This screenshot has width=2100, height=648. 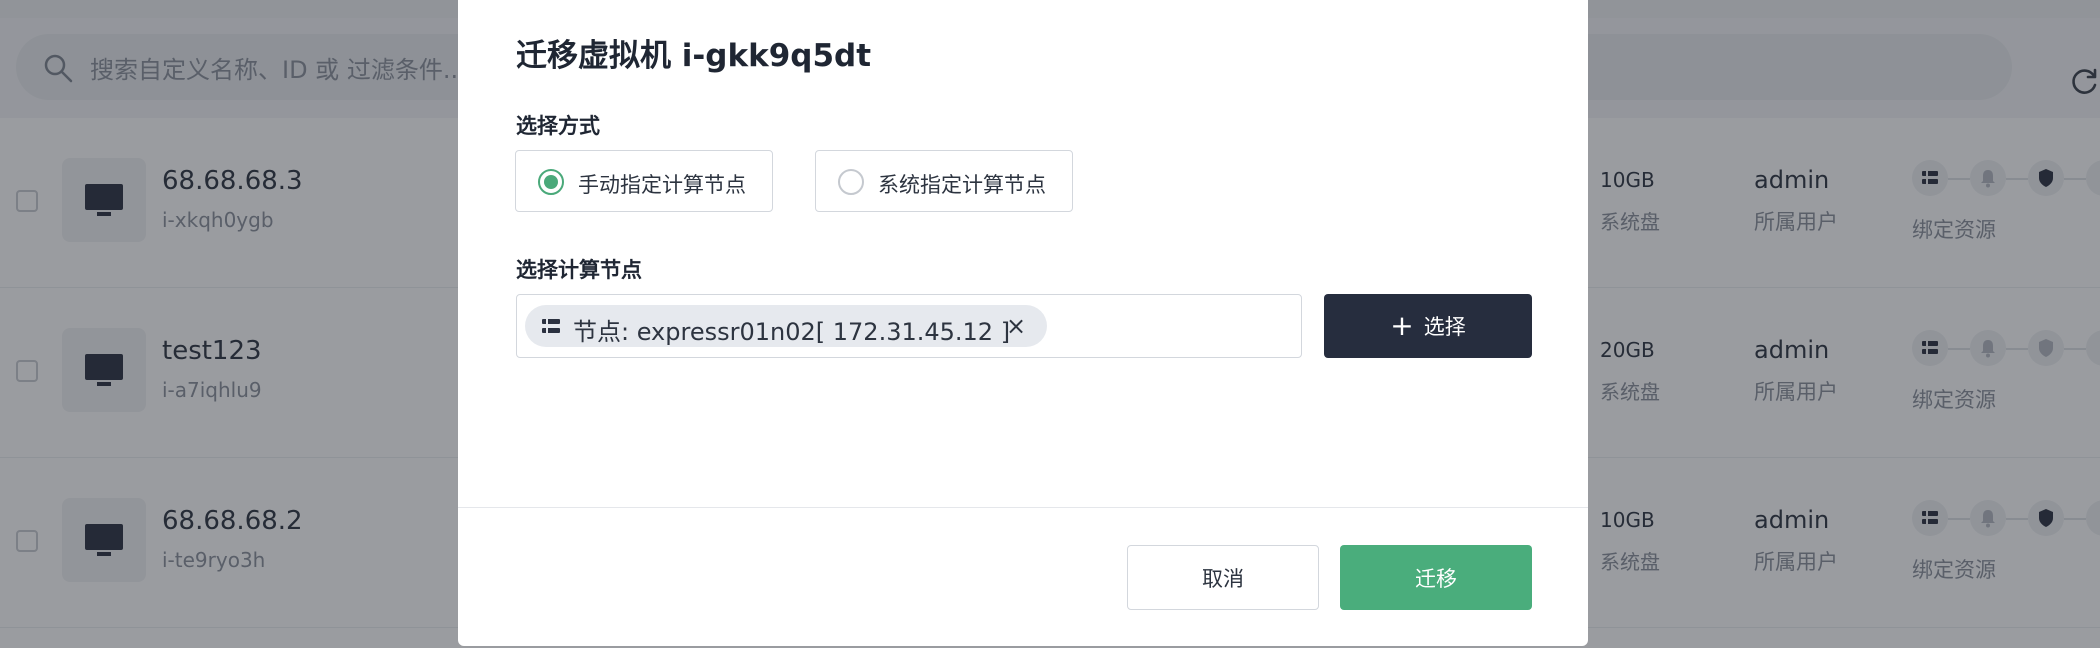 I want to click on node-icon, so click(x=551, y=326).